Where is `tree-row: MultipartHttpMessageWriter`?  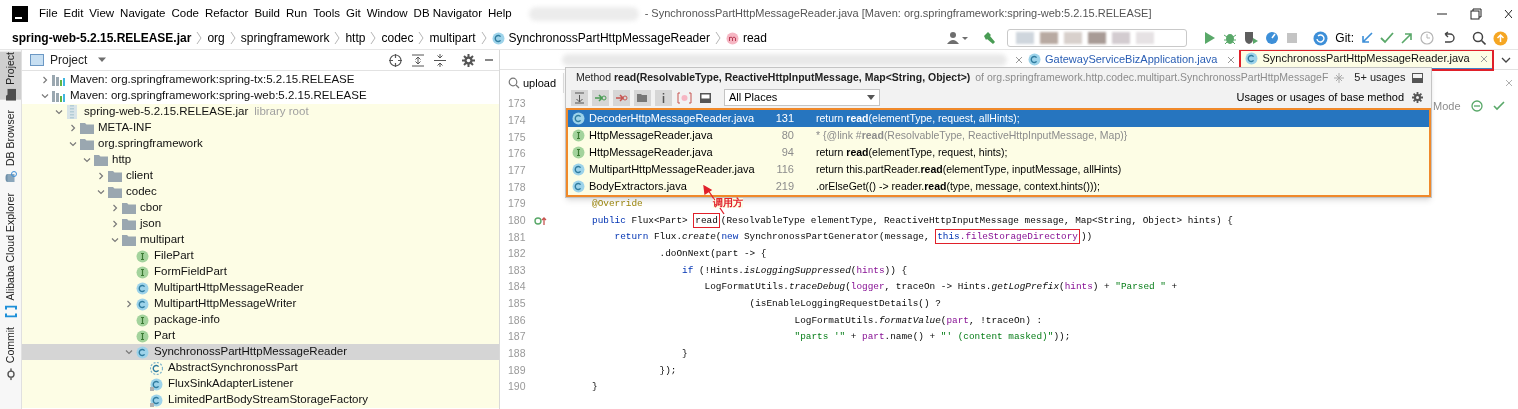 tree-row: MultipartHttpMessageWriter is located at coordinates (260, 304).